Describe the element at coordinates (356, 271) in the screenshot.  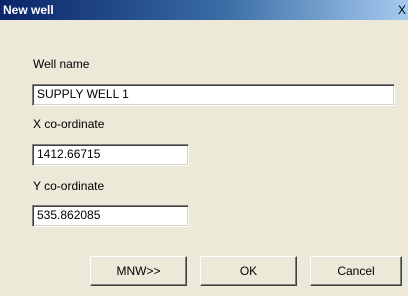
I see `cancel-button: Cancel` at that location.